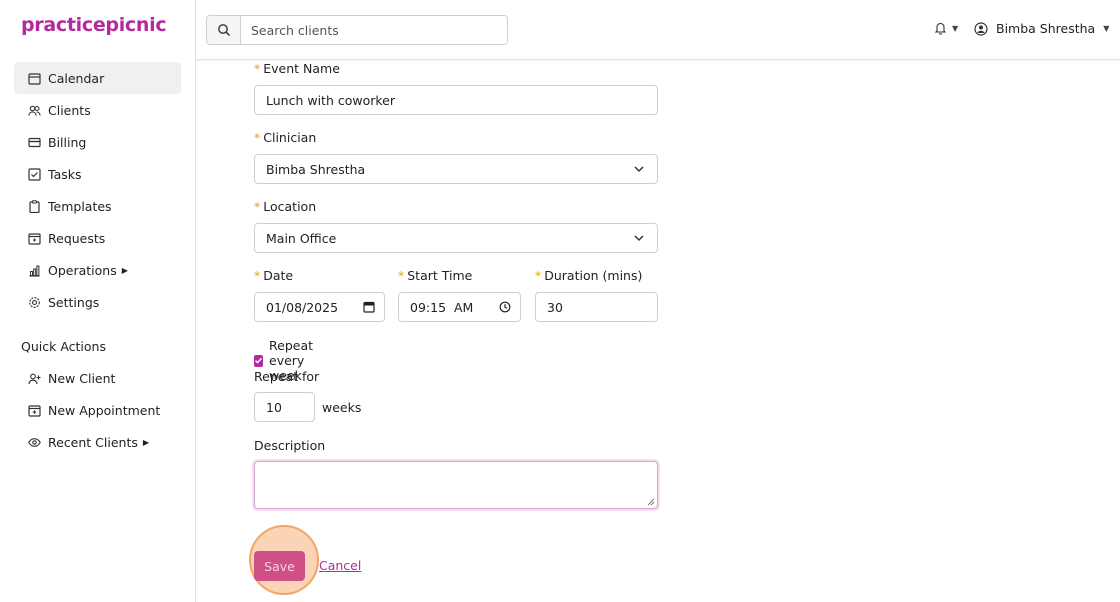 This screenshot has height=602, width=1120. What do you see at coordinates (369, 307) in the screenshot?
I see `calendar-picker-icon` at bounding box center [369, 307].